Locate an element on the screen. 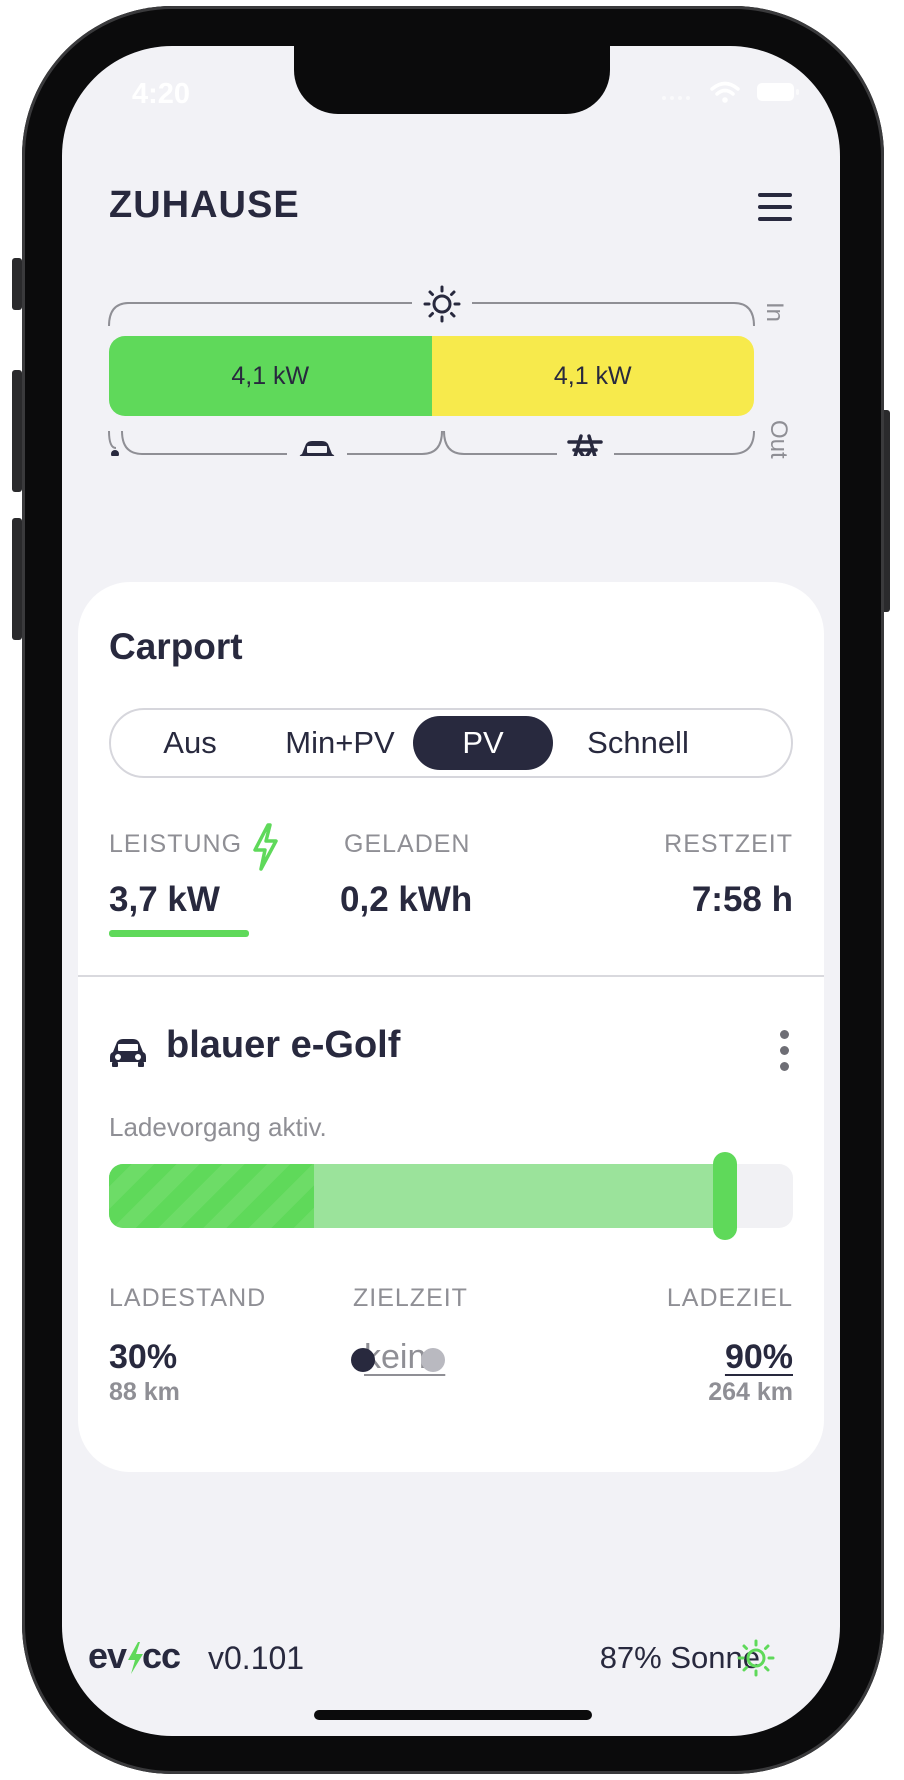 The height and width of the screenshot is (1780, 904). charged-label: GELADEN is located at coordinates (407, 844).